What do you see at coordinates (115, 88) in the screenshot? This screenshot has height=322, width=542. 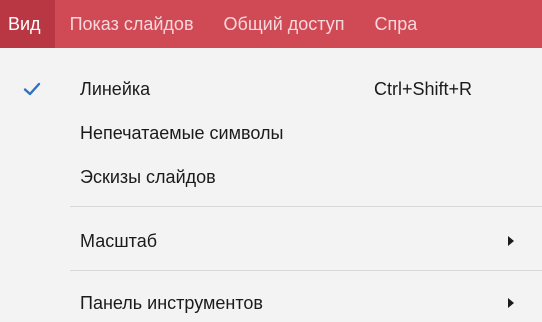 I see `menu-item-label: Линейка` at bounding box center [115, 88].